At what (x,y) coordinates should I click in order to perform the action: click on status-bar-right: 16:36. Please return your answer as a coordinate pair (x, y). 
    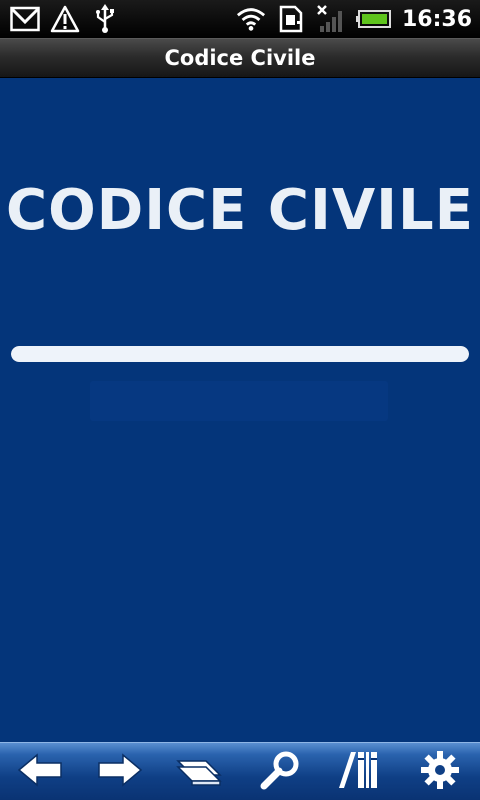
    Looking at the image, I should click on (354, 19).